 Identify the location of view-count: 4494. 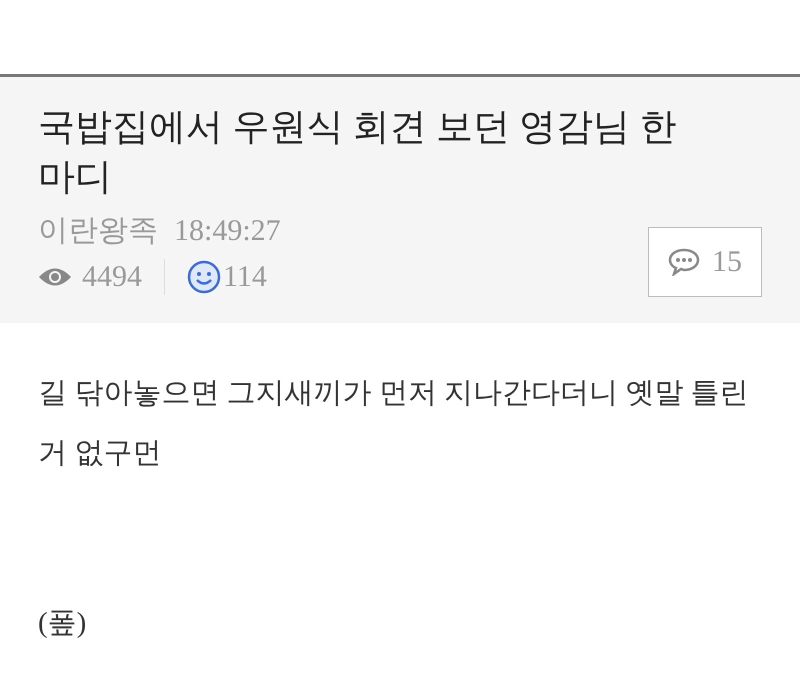
(112, 277).